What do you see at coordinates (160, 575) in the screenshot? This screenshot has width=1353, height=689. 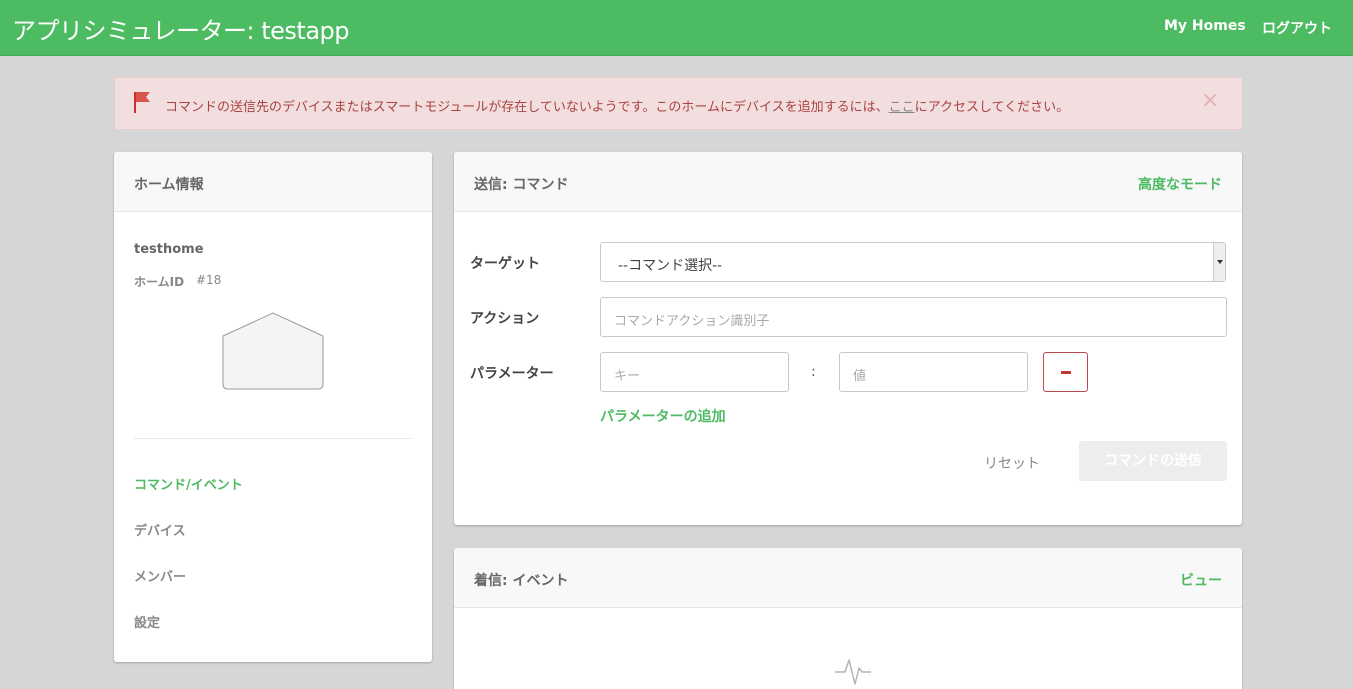 I see `sidebar-item-members: メンバー` at bounding box center [160, 575].